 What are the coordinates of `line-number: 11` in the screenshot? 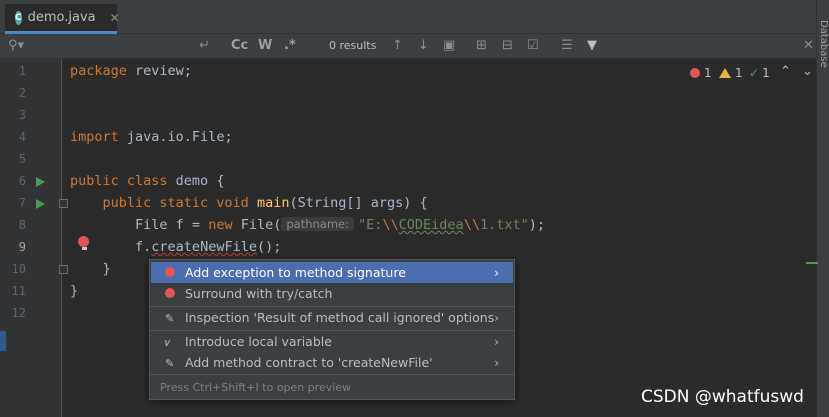 It's located at (18, 291).